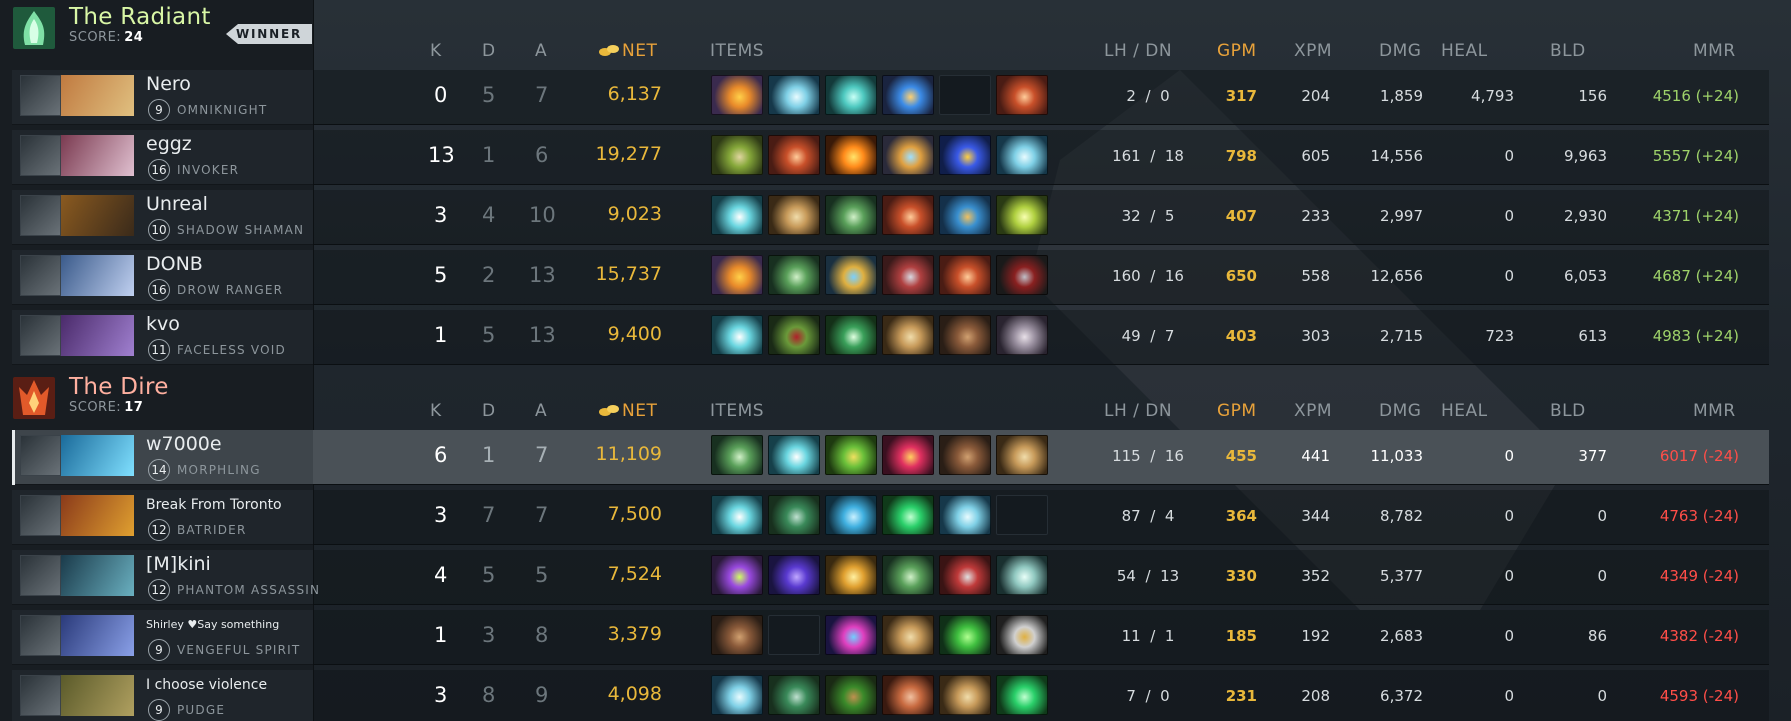 Image resolution: width=1791 pixels, height=721 pixels. Describe the element at coordinates (177, 204) in the screenshot. I see `player-name: Unreal` at that location.